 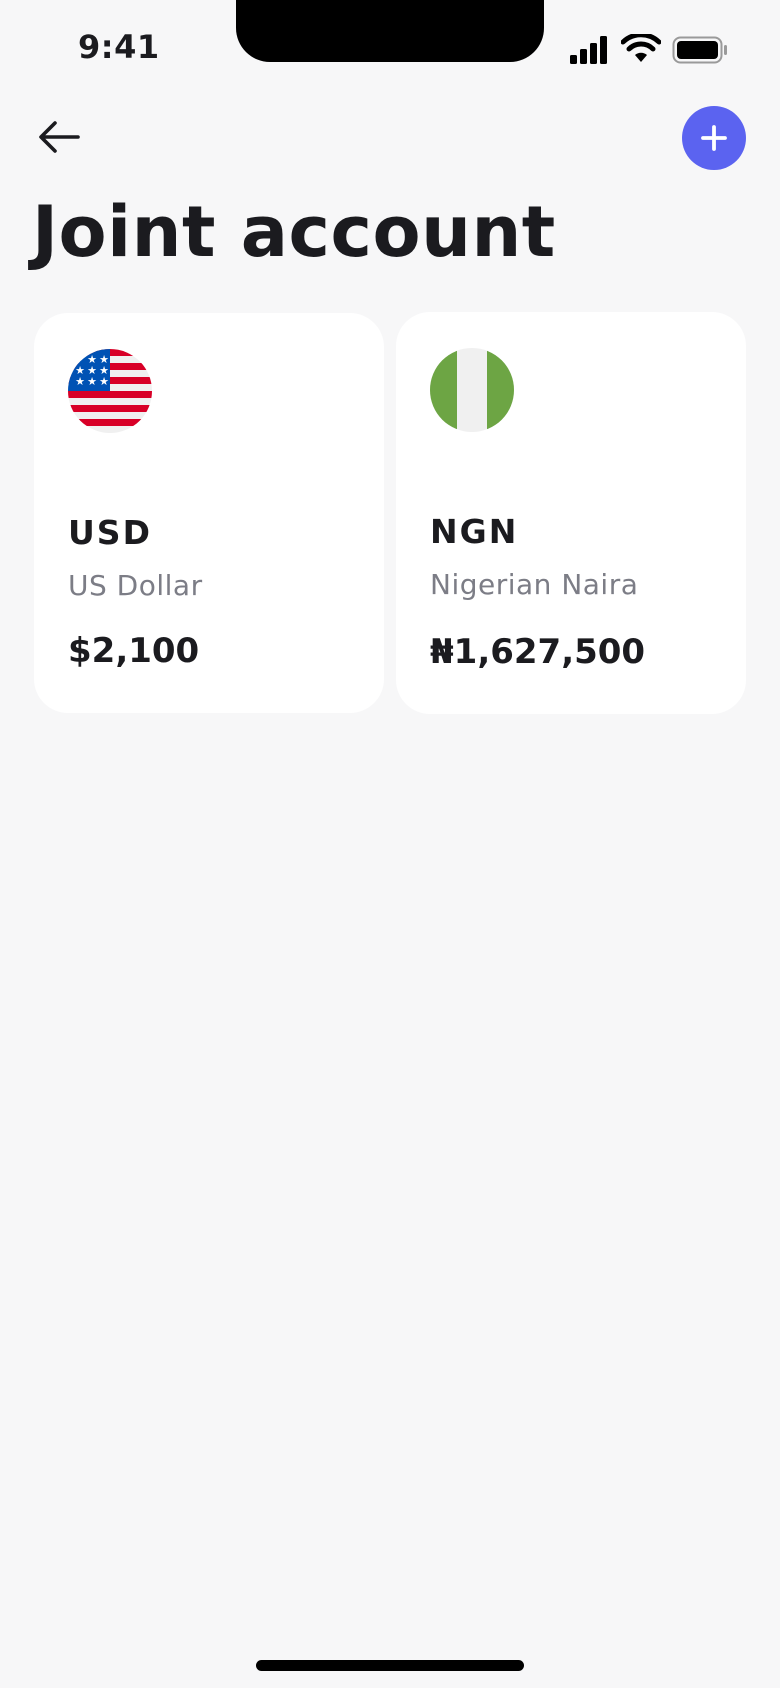 What do you see at coordinates (534, 584) in the screenshot?
I see `currency-name: Nigerian Naira` at bounding box center [534, 584].